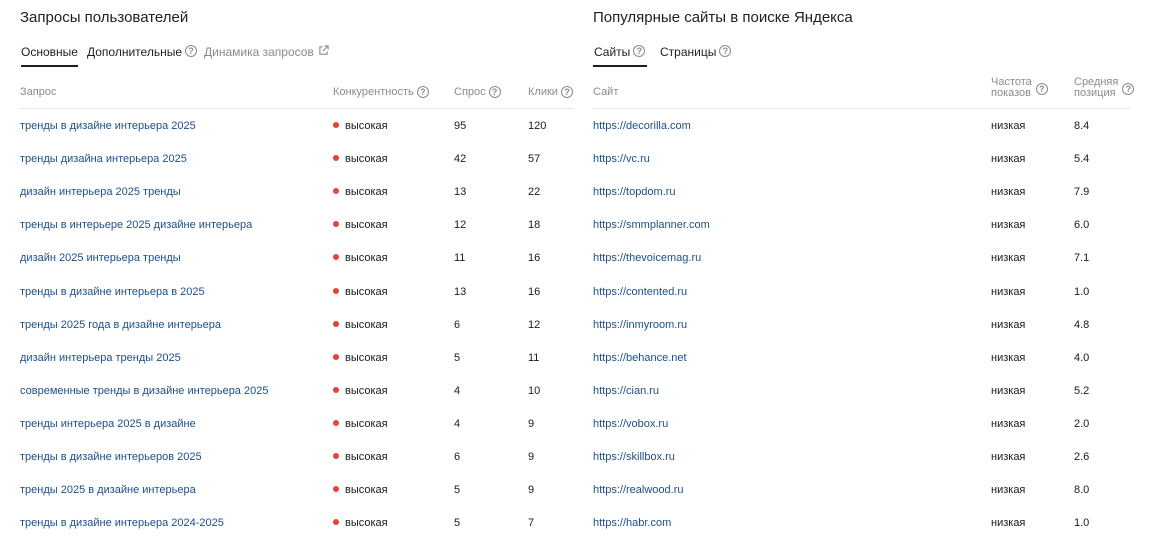  What do you see at coordinates (457, 423) in the screenshot?
I see `demand-value: 4` at bounding box center [457, 423].